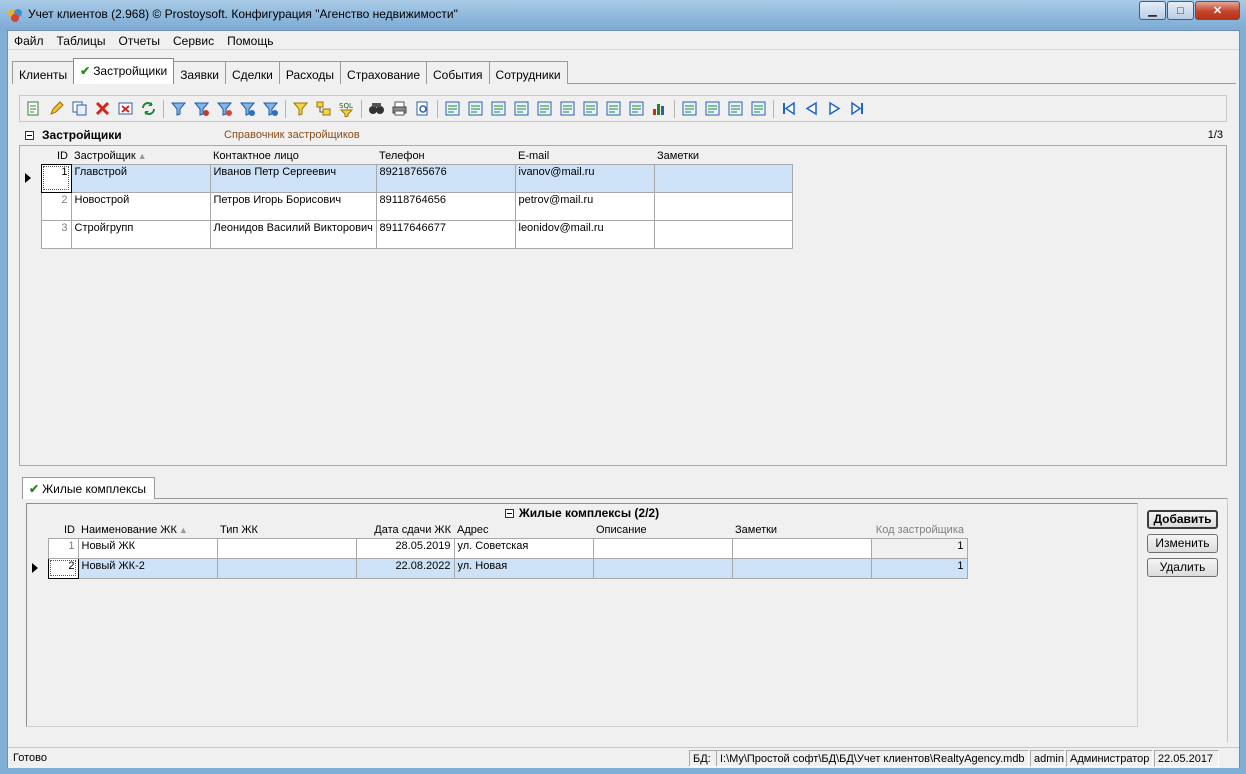 The height and width of the screenshot is (774, 1246). I want to click on print-icon, so click(399, 109).